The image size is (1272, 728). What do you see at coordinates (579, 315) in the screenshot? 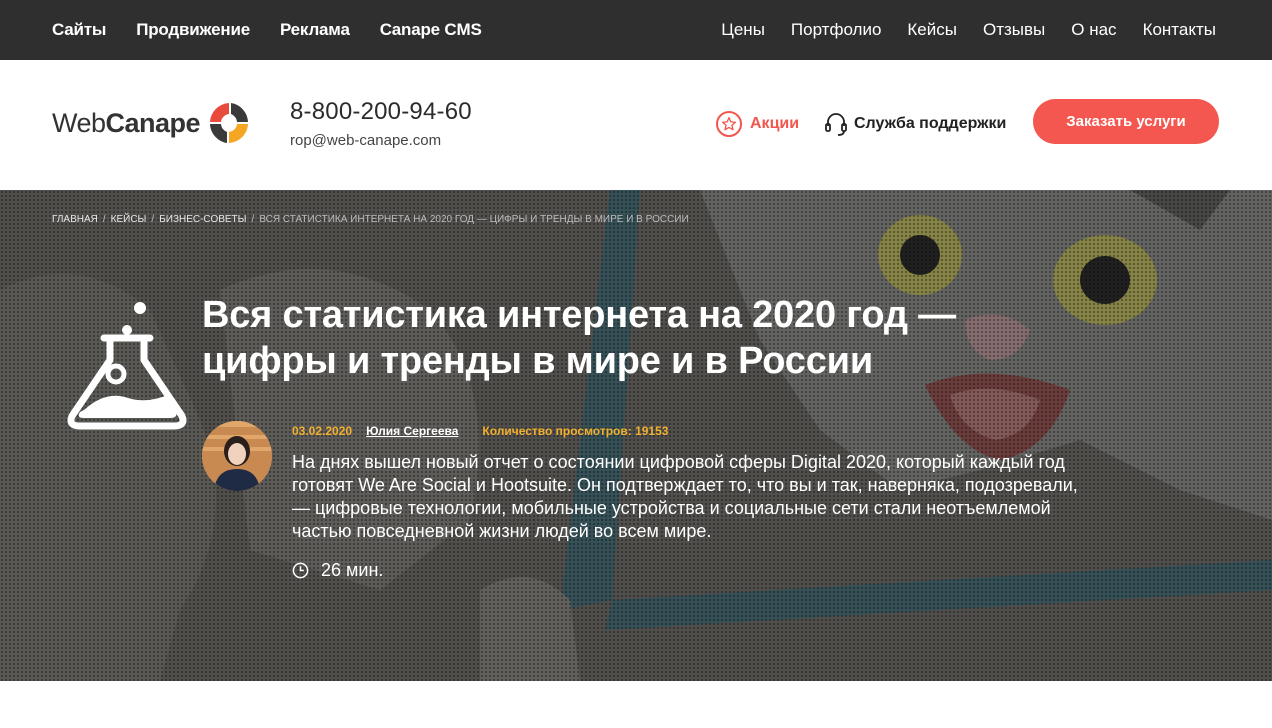
I see `article-title-line-1: Вся статистика интернета на 2020 год —` at bounding box center [579, 315].